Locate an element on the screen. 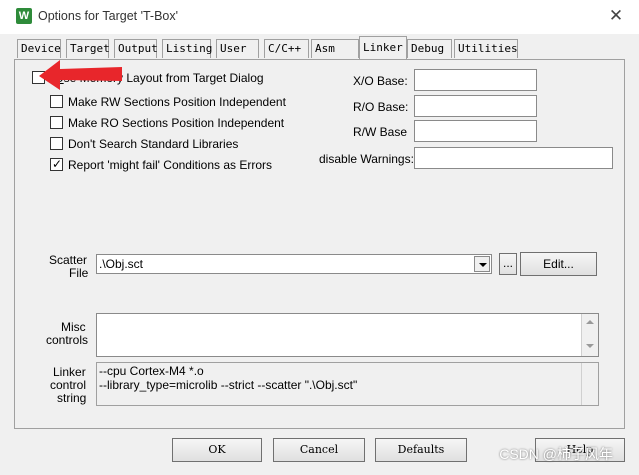  tab-linker: Linker is located at coordinates (383, 47).